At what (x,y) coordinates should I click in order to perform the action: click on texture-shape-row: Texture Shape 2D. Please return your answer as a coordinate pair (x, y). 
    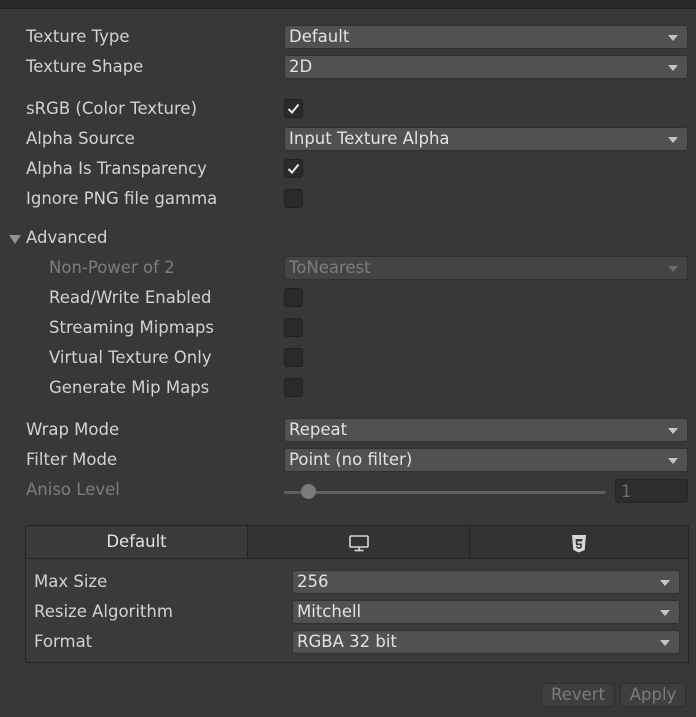
    Looking at the image, I should click on (348, 68).